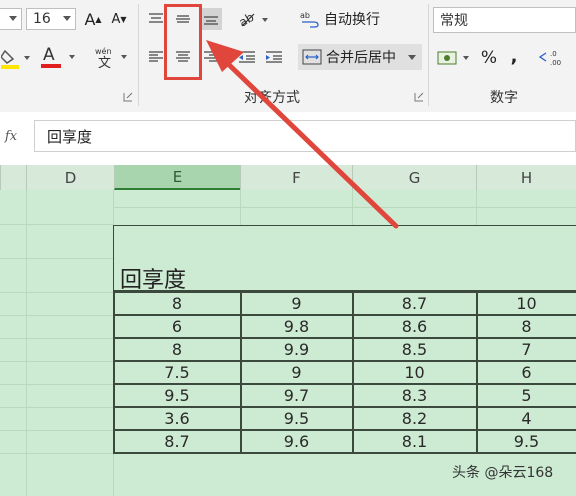 Image resolution: width=576 pixels, height=496 pixels. What do you see at coordinates (302, 134) in the screenshot?
I see `annotation-arrow-icon` at bounding box center [302, 134].